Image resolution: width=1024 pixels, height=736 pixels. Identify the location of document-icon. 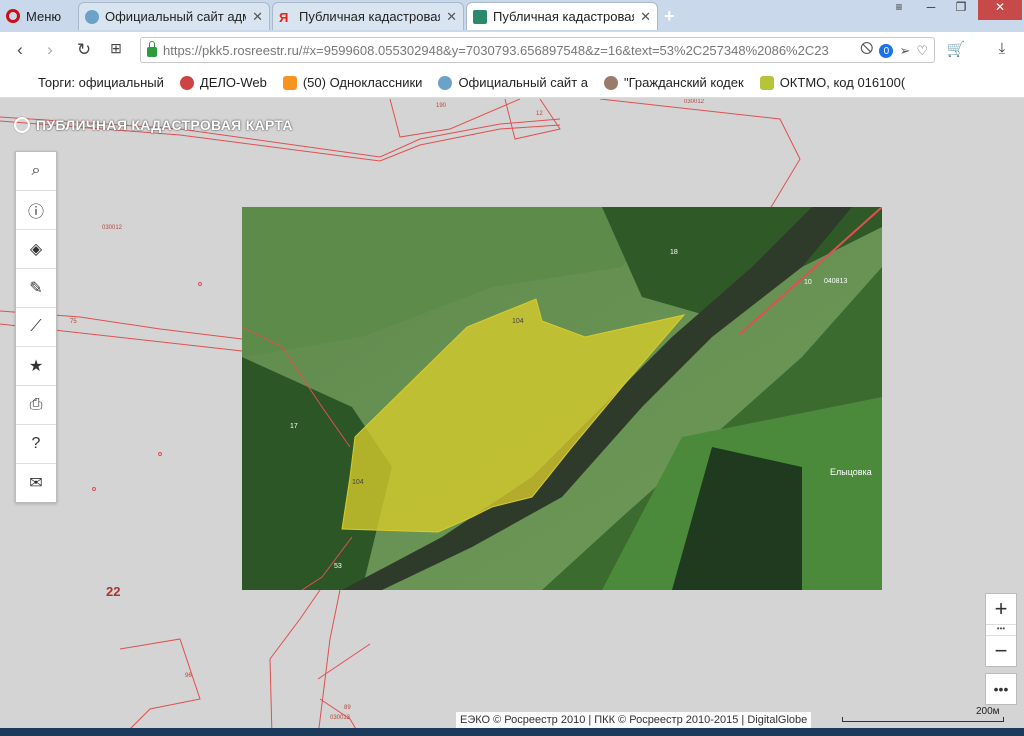
(766, 82).